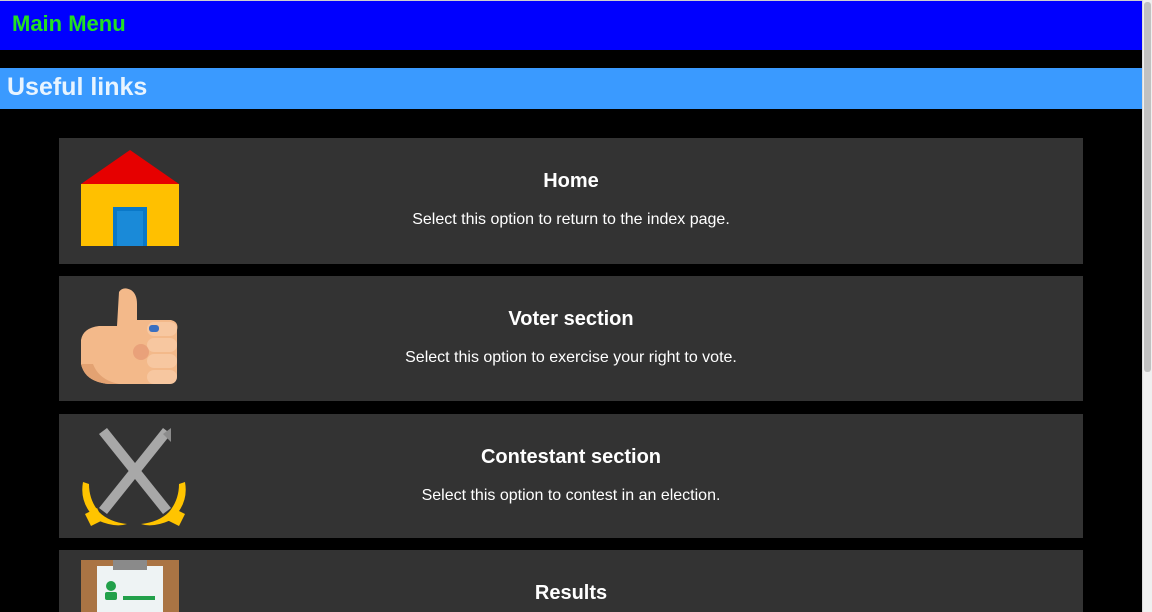 The image size is (1152, 612). Describe the element at coordinates (135, 340) in the screenshot. I see `thumbs-up-icon` at that location.